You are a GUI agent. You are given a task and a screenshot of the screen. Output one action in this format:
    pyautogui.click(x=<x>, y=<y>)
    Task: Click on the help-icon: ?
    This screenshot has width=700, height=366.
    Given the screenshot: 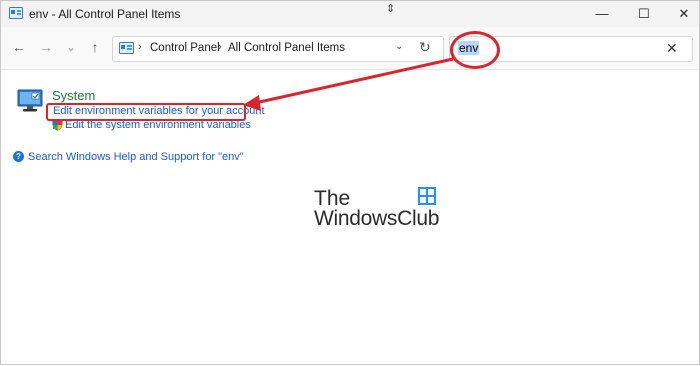 What is the action you would take?
    pyautogui.click(x=18, y=156)
    